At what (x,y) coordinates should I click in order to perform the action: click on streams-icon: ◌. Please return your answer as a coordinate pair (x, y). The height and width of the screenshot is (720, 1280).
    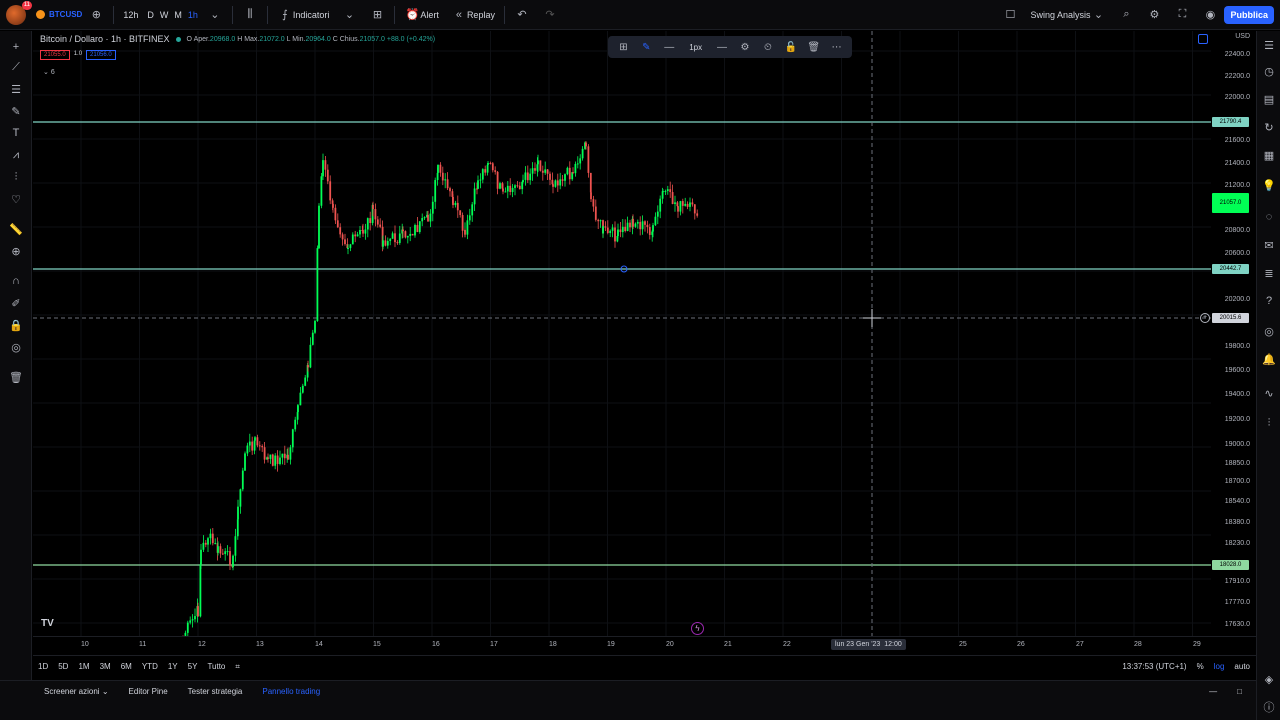
    Looking at the image, I should click on (1269, 217).